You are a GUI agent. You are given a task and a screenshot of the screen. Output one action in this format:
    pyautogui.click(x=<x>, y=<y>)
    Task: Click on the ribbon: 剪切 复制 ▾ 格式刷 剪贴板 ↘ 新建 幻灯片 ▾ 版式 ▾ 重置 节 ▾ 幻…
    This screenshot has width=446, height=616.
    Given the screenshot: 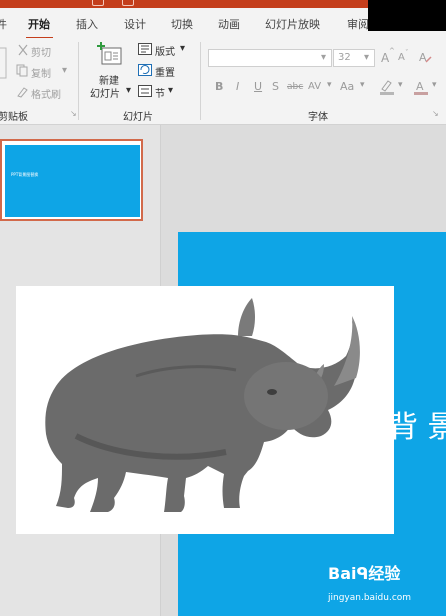 What is the action you would take?
    pyautogui.click(x=223, y=81)
    